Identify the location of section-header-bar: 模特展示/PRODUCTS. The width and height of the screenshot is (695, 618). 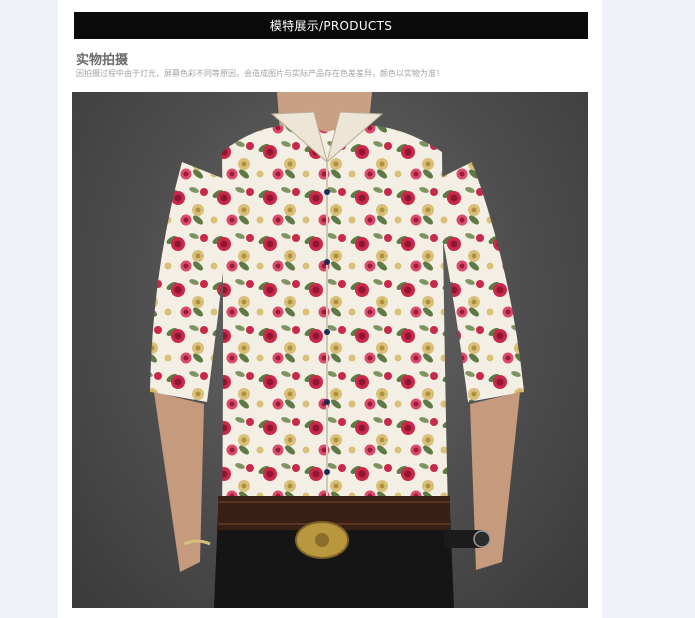
(331, 25).